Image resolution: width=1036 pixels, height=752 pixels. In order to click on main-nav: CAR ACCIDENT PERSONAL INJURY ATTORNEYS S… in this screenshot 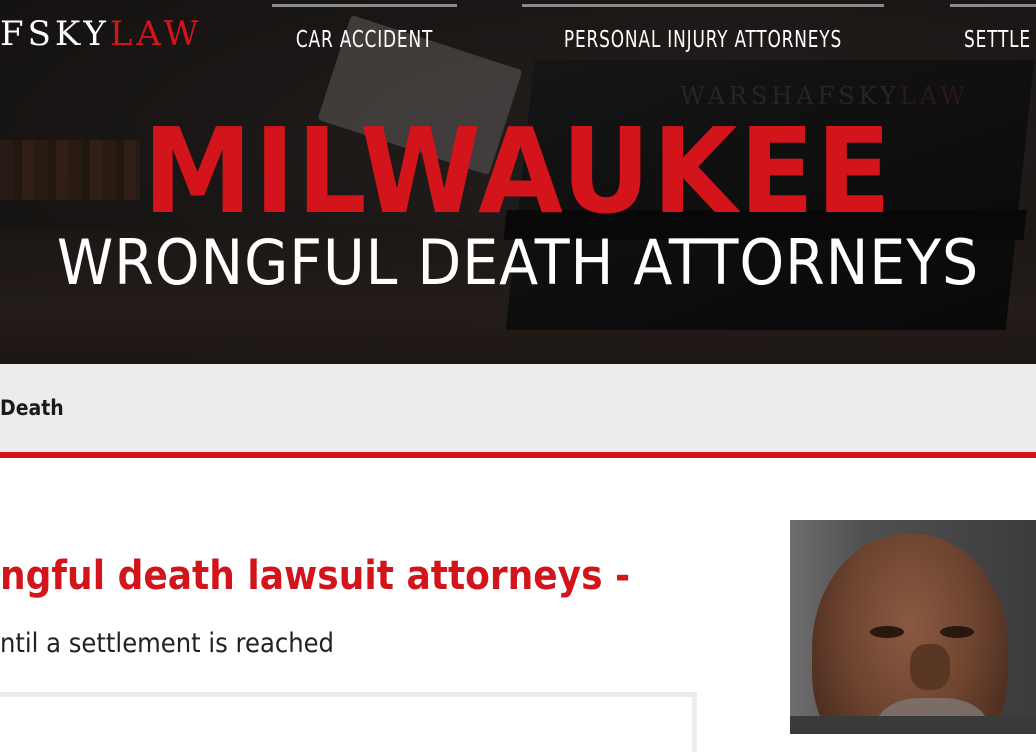, I will do `click(518, 40)`.